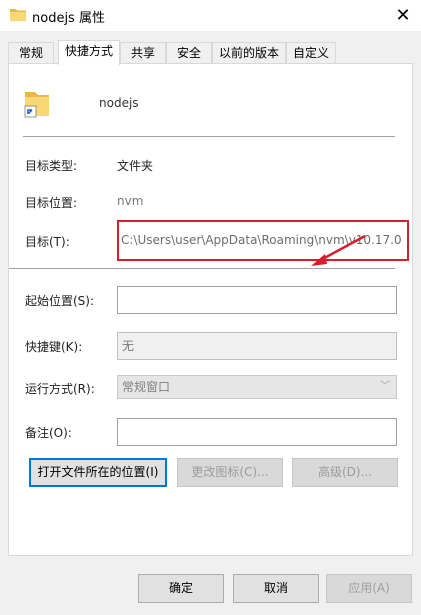 The height and width of the screenshot is (615, 421). What do you see at coordinates (47, 242) in the screenshot?
I see `target-label: 目标(T):` at bounding box center [47, 242].